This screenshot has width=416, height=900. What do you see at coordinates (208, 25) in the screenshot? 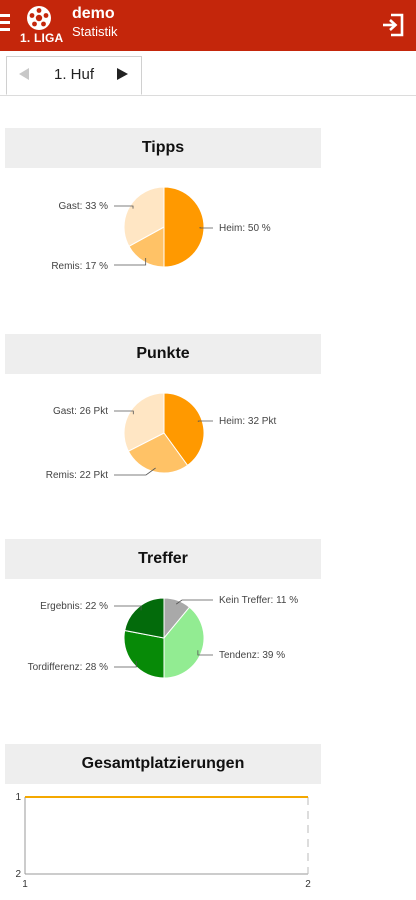
I see `app-header: 1. LIGA demo Statistik` at bounding box center [208, 25].